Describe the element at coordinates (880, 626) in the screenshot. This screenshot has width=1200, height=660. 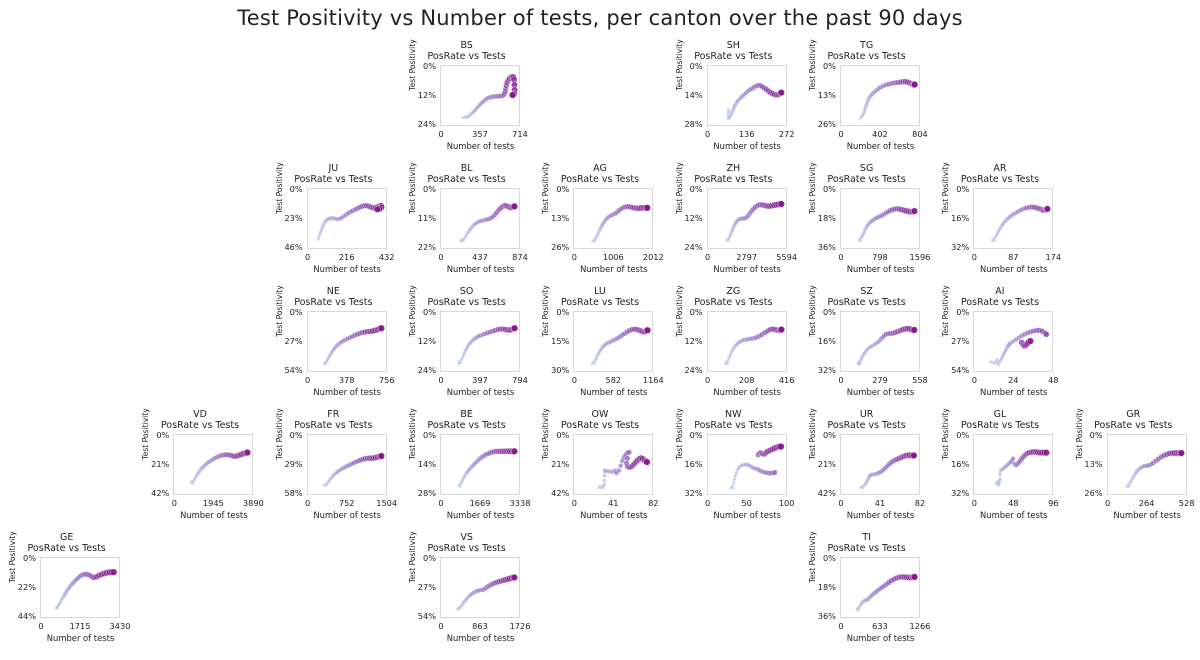
I see `x-tick-label: 633` at that location.